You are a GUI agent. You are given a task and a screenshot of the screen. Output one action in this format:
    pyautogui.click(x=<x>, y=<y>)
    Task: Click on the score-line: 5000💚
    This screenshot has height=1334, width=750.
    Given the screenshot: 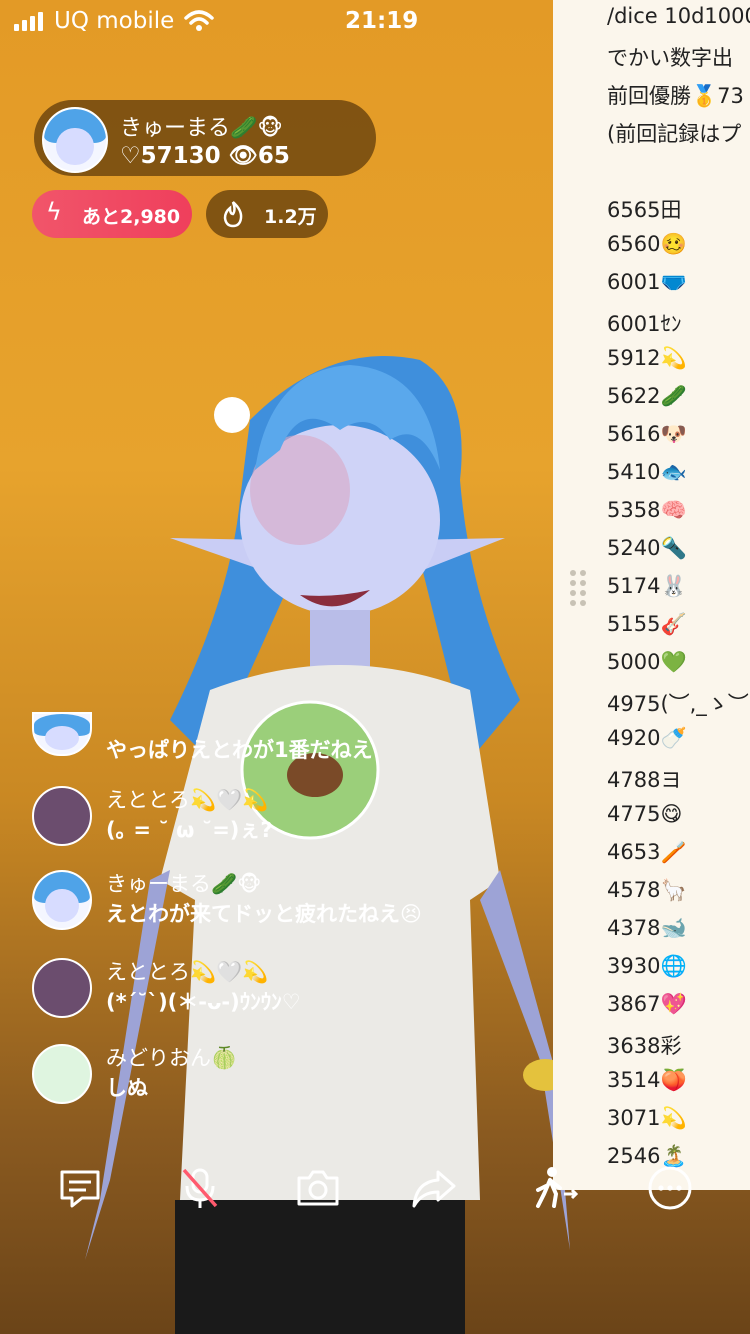 What is the action you would take?
    pyautogui.click(x=647, y=662)
    